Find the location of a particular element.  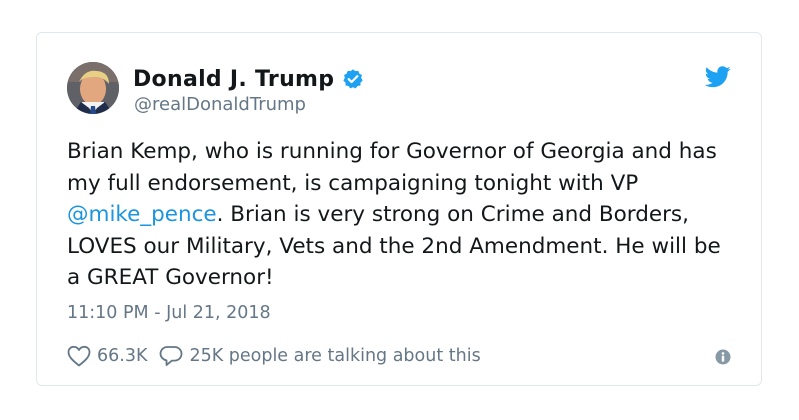

tweet-timestamp: 11:10 PM - Jul 21, 2018 is located at coordinates (169, 313).